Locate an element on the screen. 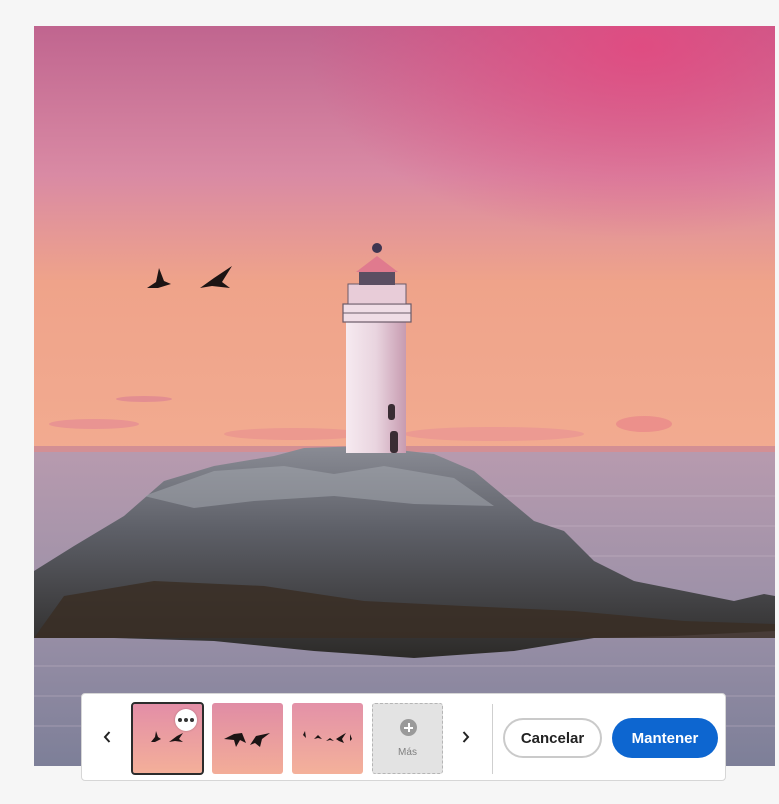  previous-button is located at coordinates (107, 737).